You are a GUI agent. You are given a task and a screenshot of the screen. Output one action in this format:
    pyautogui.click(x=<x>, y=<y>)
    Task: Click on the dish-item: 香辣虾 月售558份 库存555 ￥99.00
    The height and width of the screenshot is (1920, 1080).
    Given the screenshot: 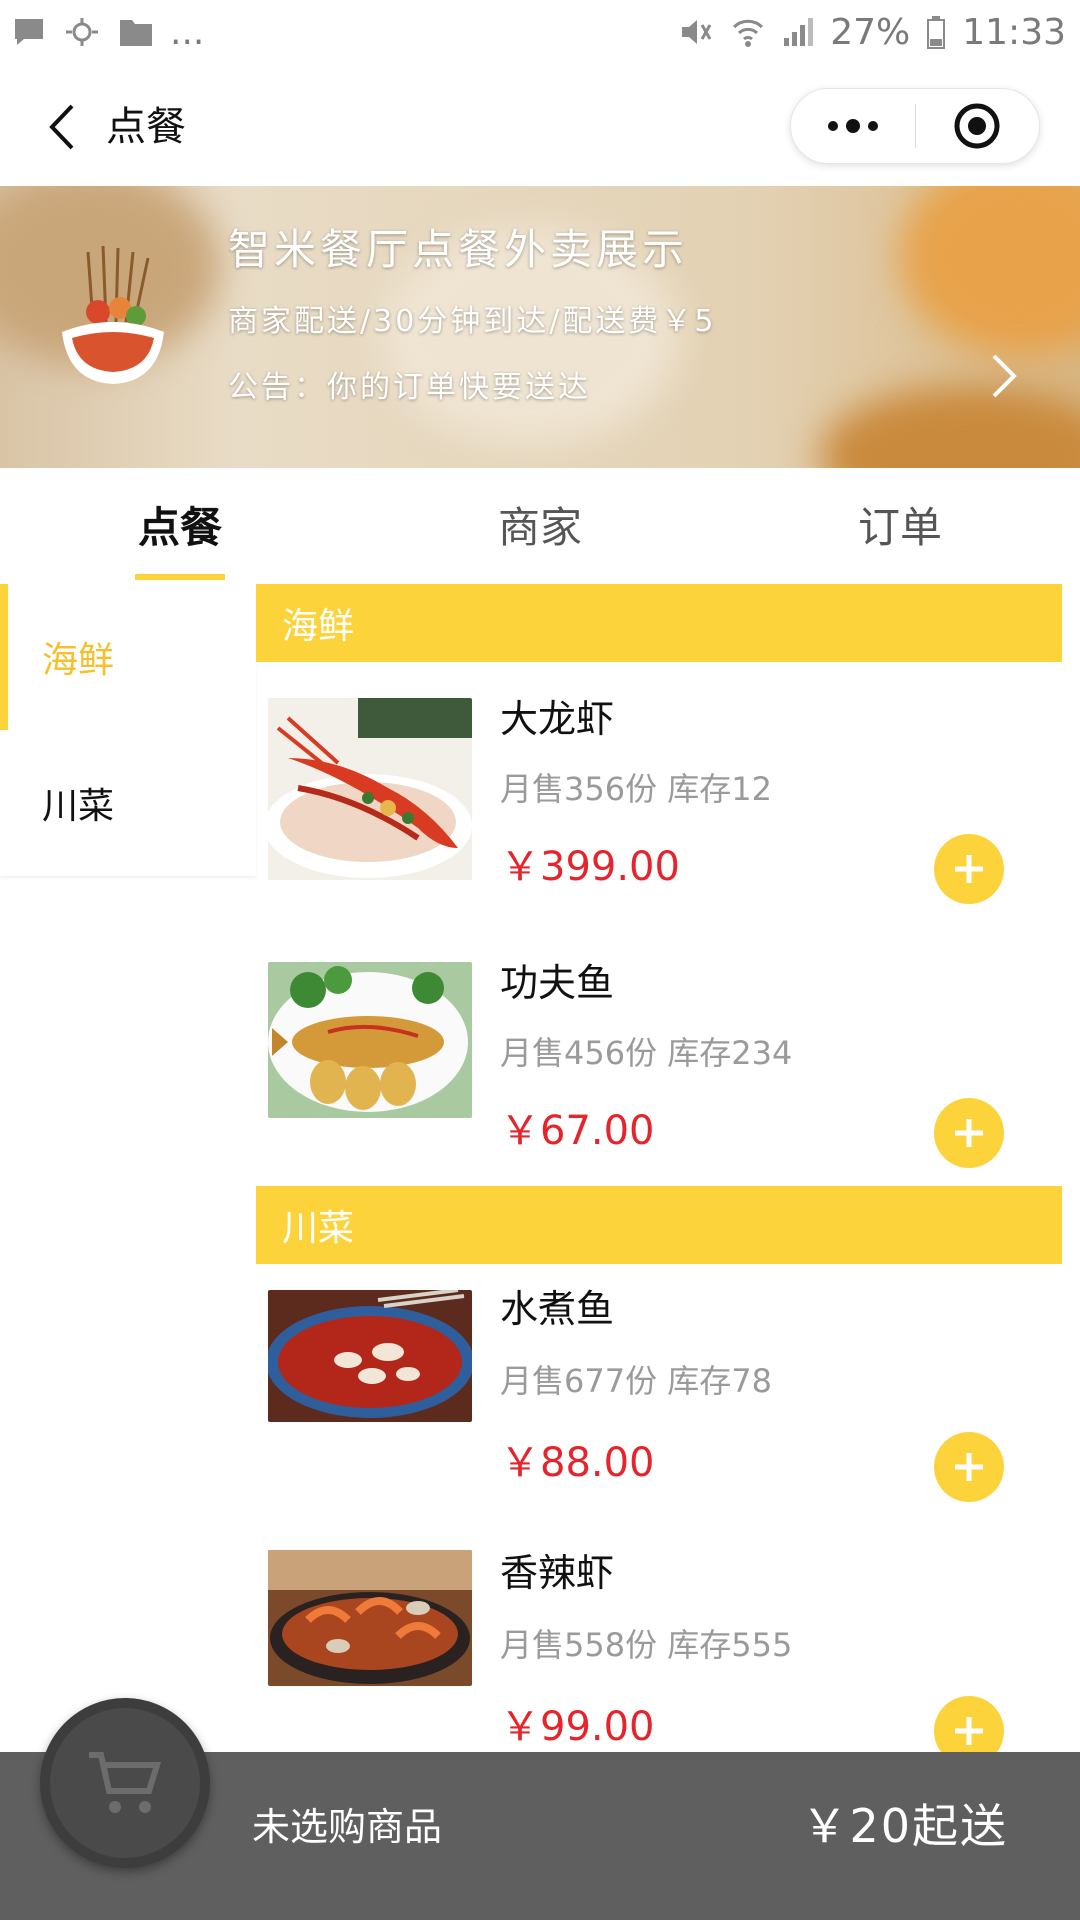 What is the action you would take?
    pyautogui.click(x=659, y=1657)
    